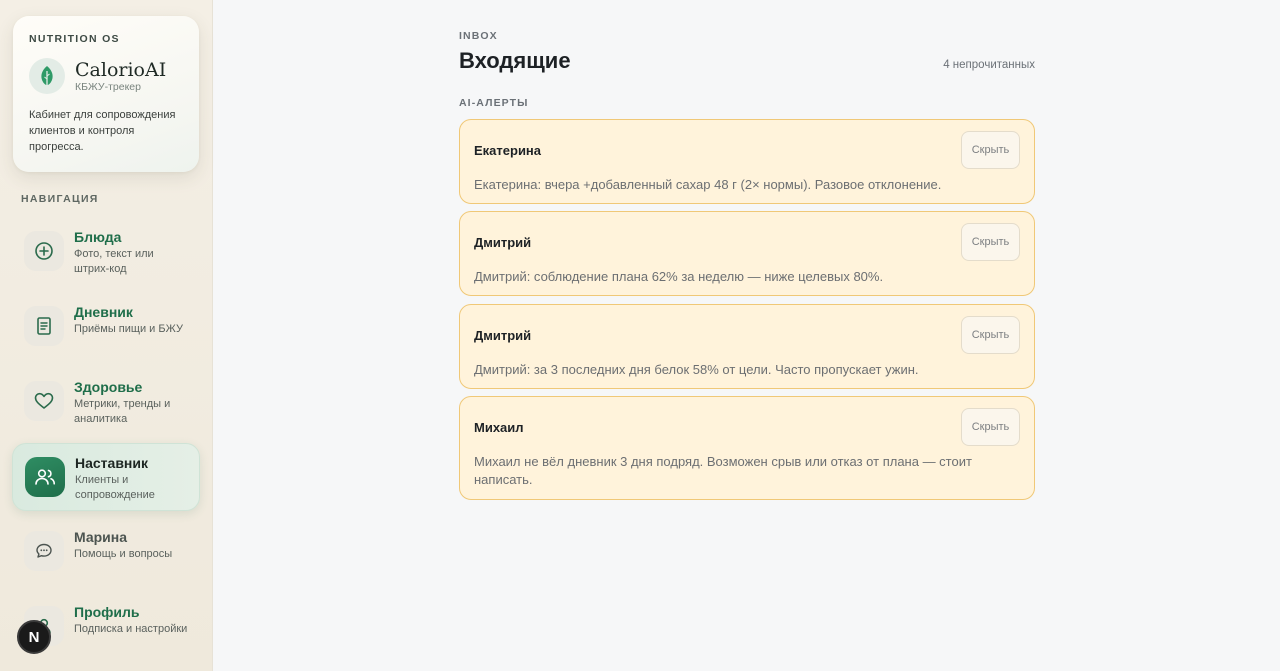 This screenshot has height=671, width=1280. What do you see at coordinates (45, 477) in the screenshot?
I see `users-icon` at bounding box center [45, 477].